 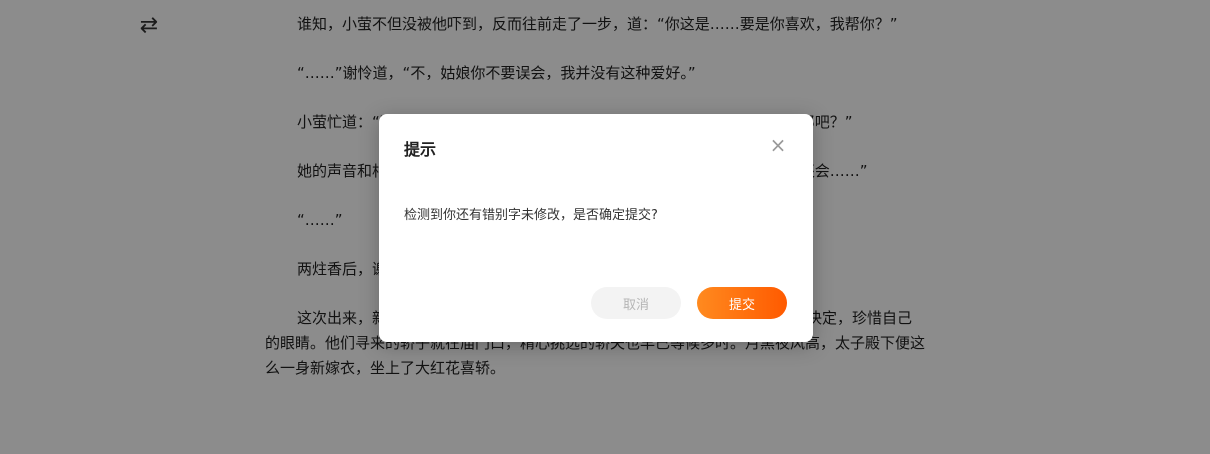 I want to click on dialog-title: 提示, so click(x=420, y=149).